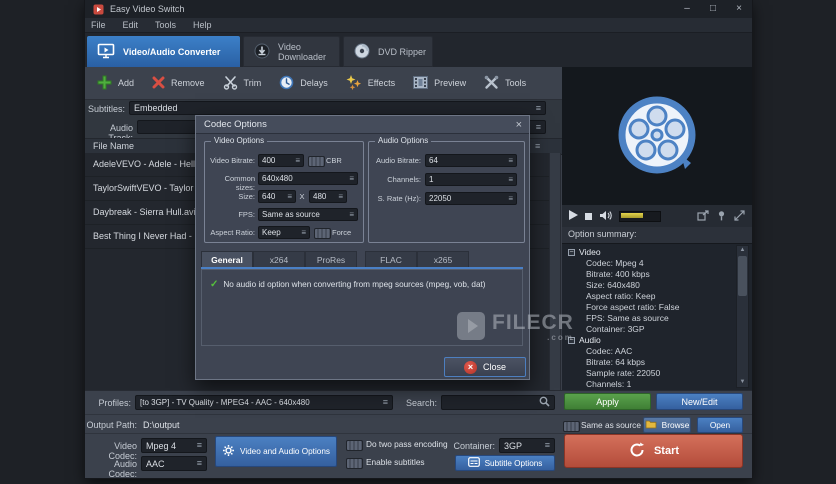 The height and width of the screenshot is (484, 836). Describe the element at coordinates (277, 196) in the screenshot. I see `size-width-field: 640 ≡` at that location.